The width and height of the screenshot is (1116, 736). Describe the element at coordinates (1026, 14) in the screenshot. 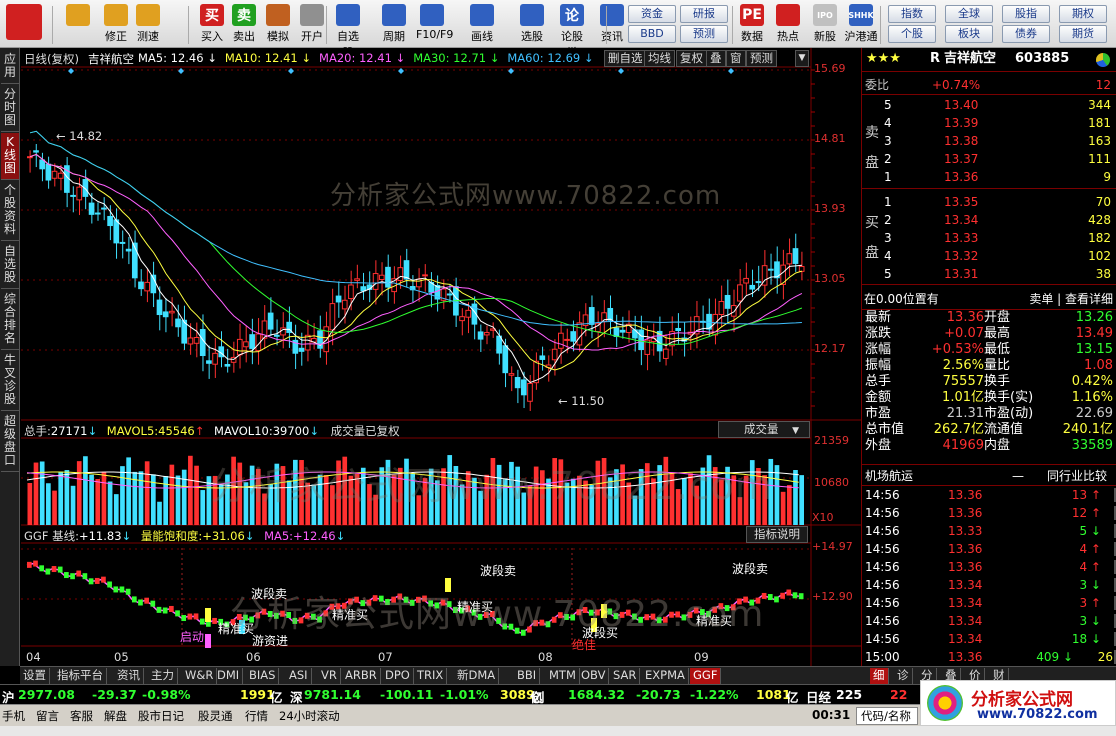

I see `toolbar-market-button: 股指` at that location.